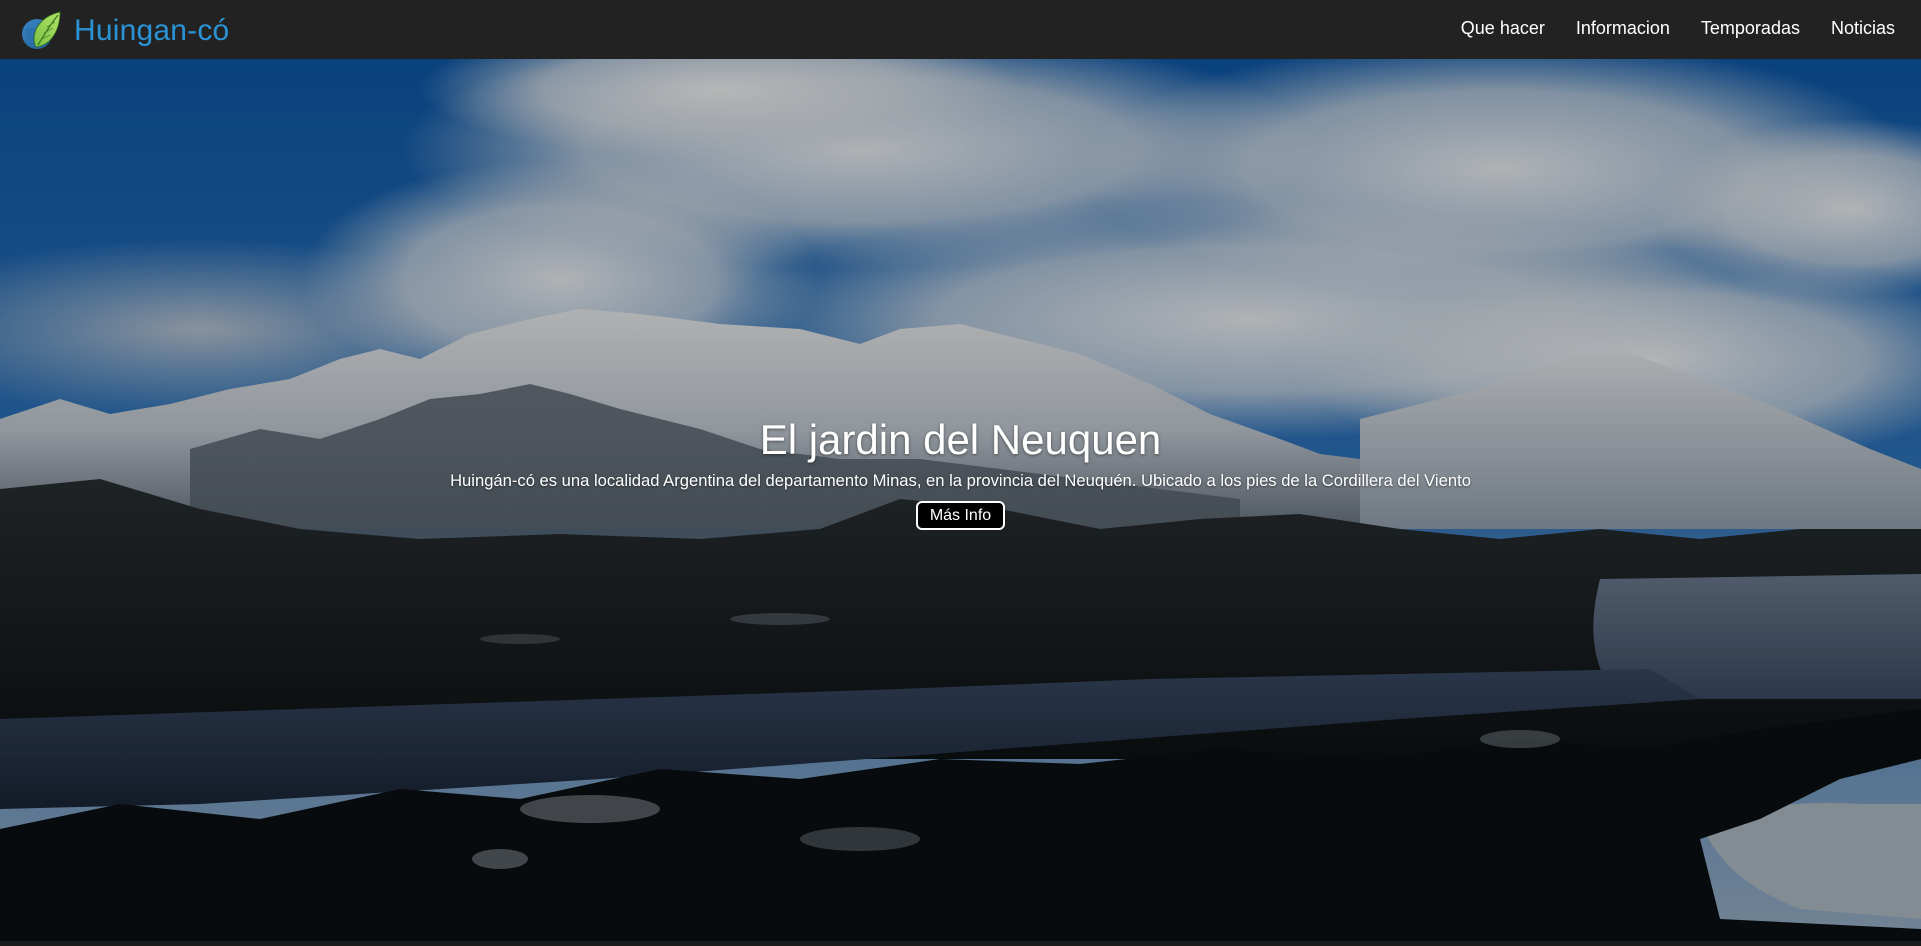 The width and height of the screenshot is (1921, 946). Describe the element at coordinates (960, 515) in the screenshot. I see `mas-info-button: Más Info` at that location.